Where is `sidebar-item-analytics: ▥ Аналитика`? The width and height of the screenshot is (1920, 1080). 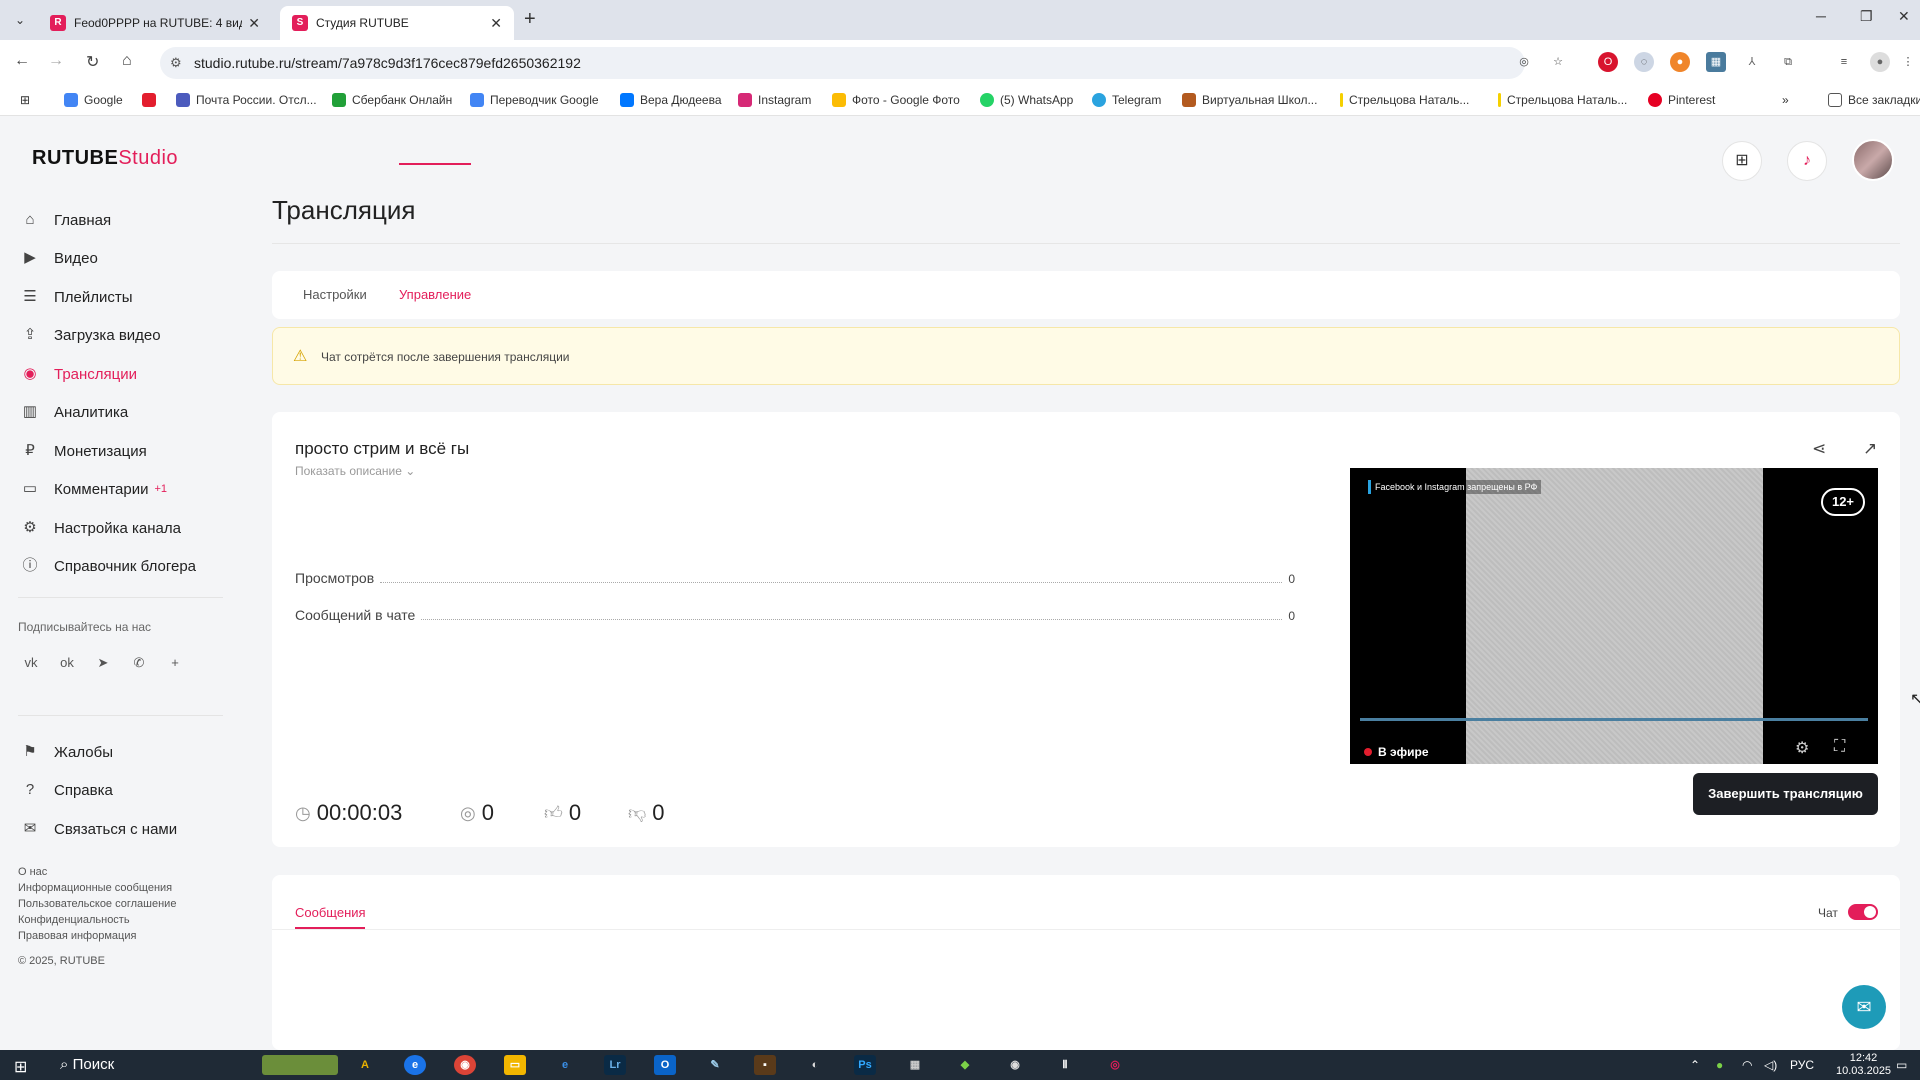 sidebar-item-analytics: ▥ Аналитика is located at coordinates (120, 412).